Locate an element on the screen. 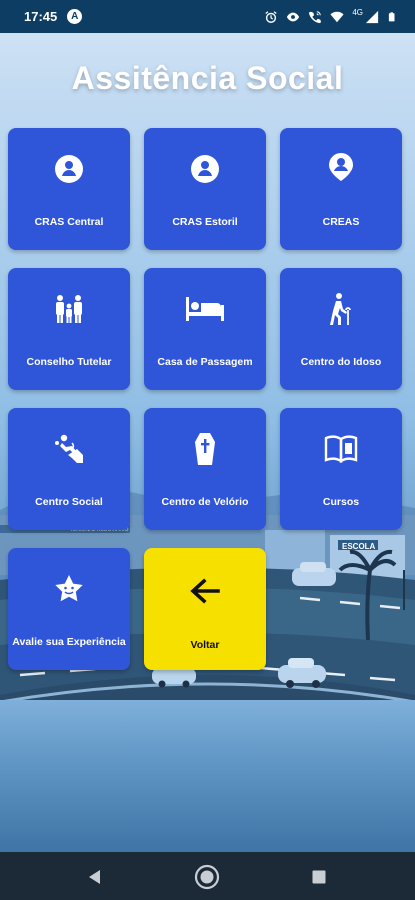 The width and height of the screenshot is (415, 900). tile-label: Cursos is located at coordinates (341, 502).